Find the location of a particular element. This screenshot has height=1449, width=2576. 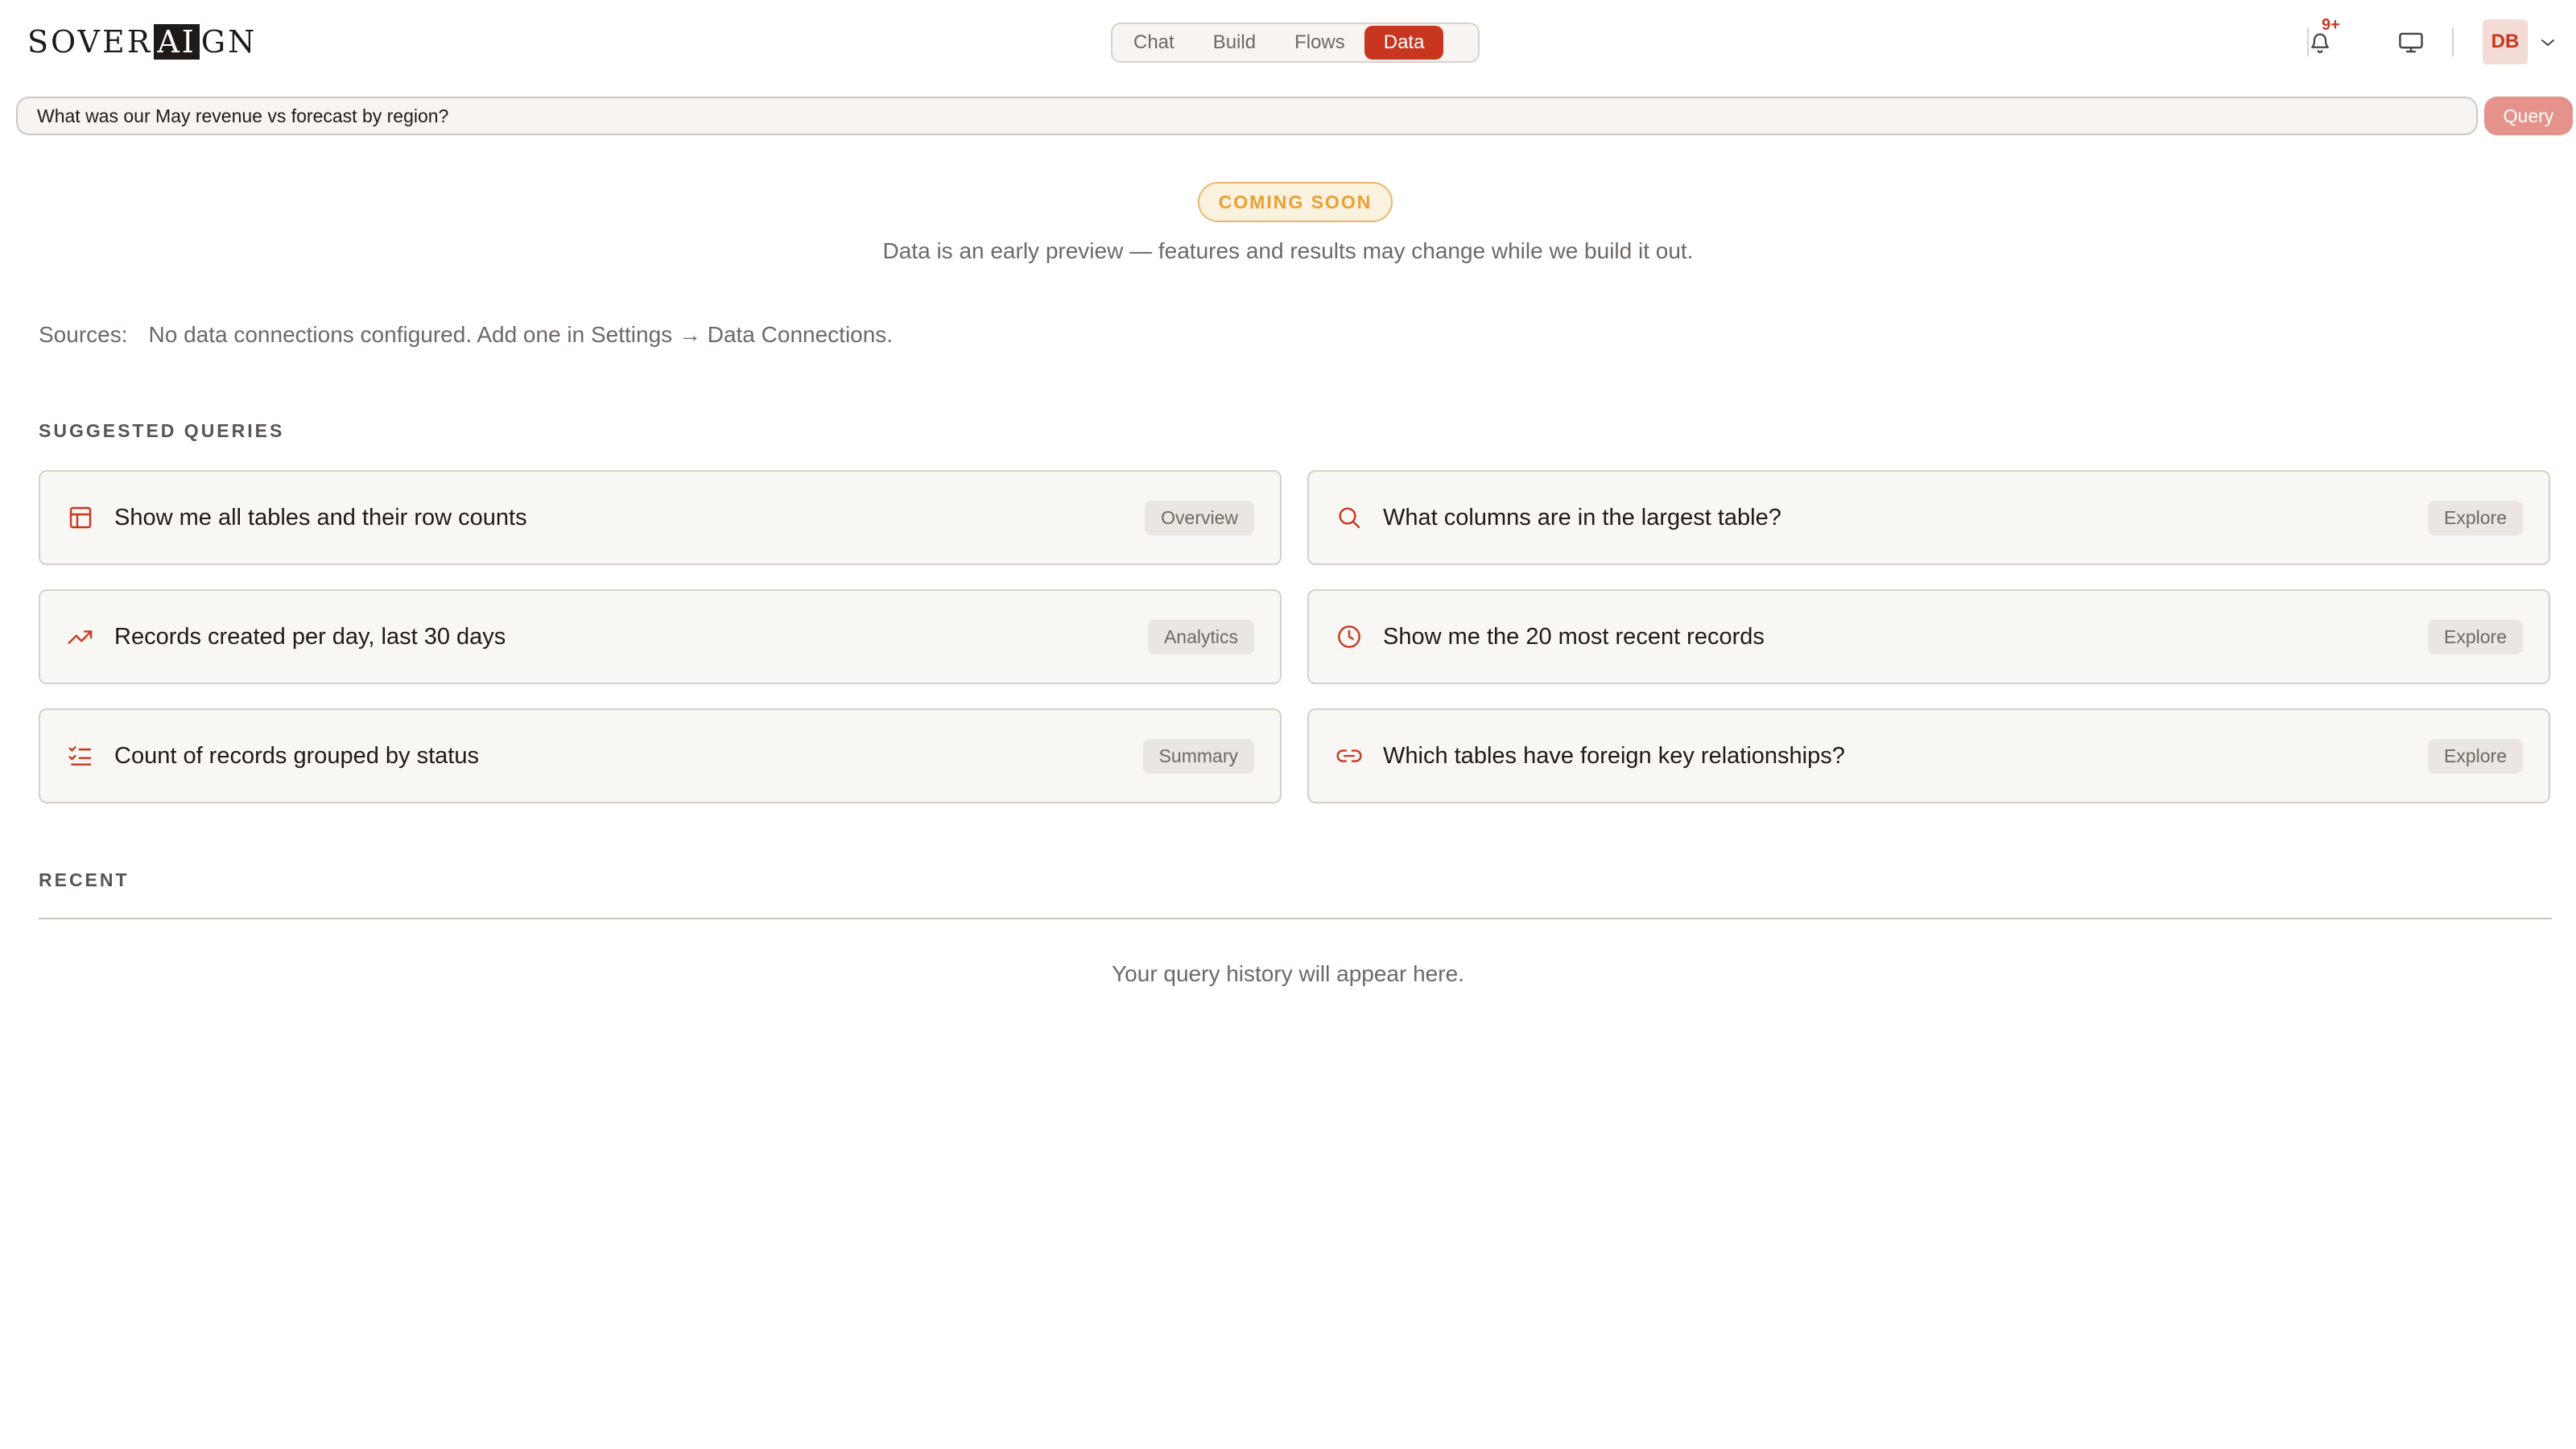

section-heading-recent: RECENT is located at coordinates (84, 879).